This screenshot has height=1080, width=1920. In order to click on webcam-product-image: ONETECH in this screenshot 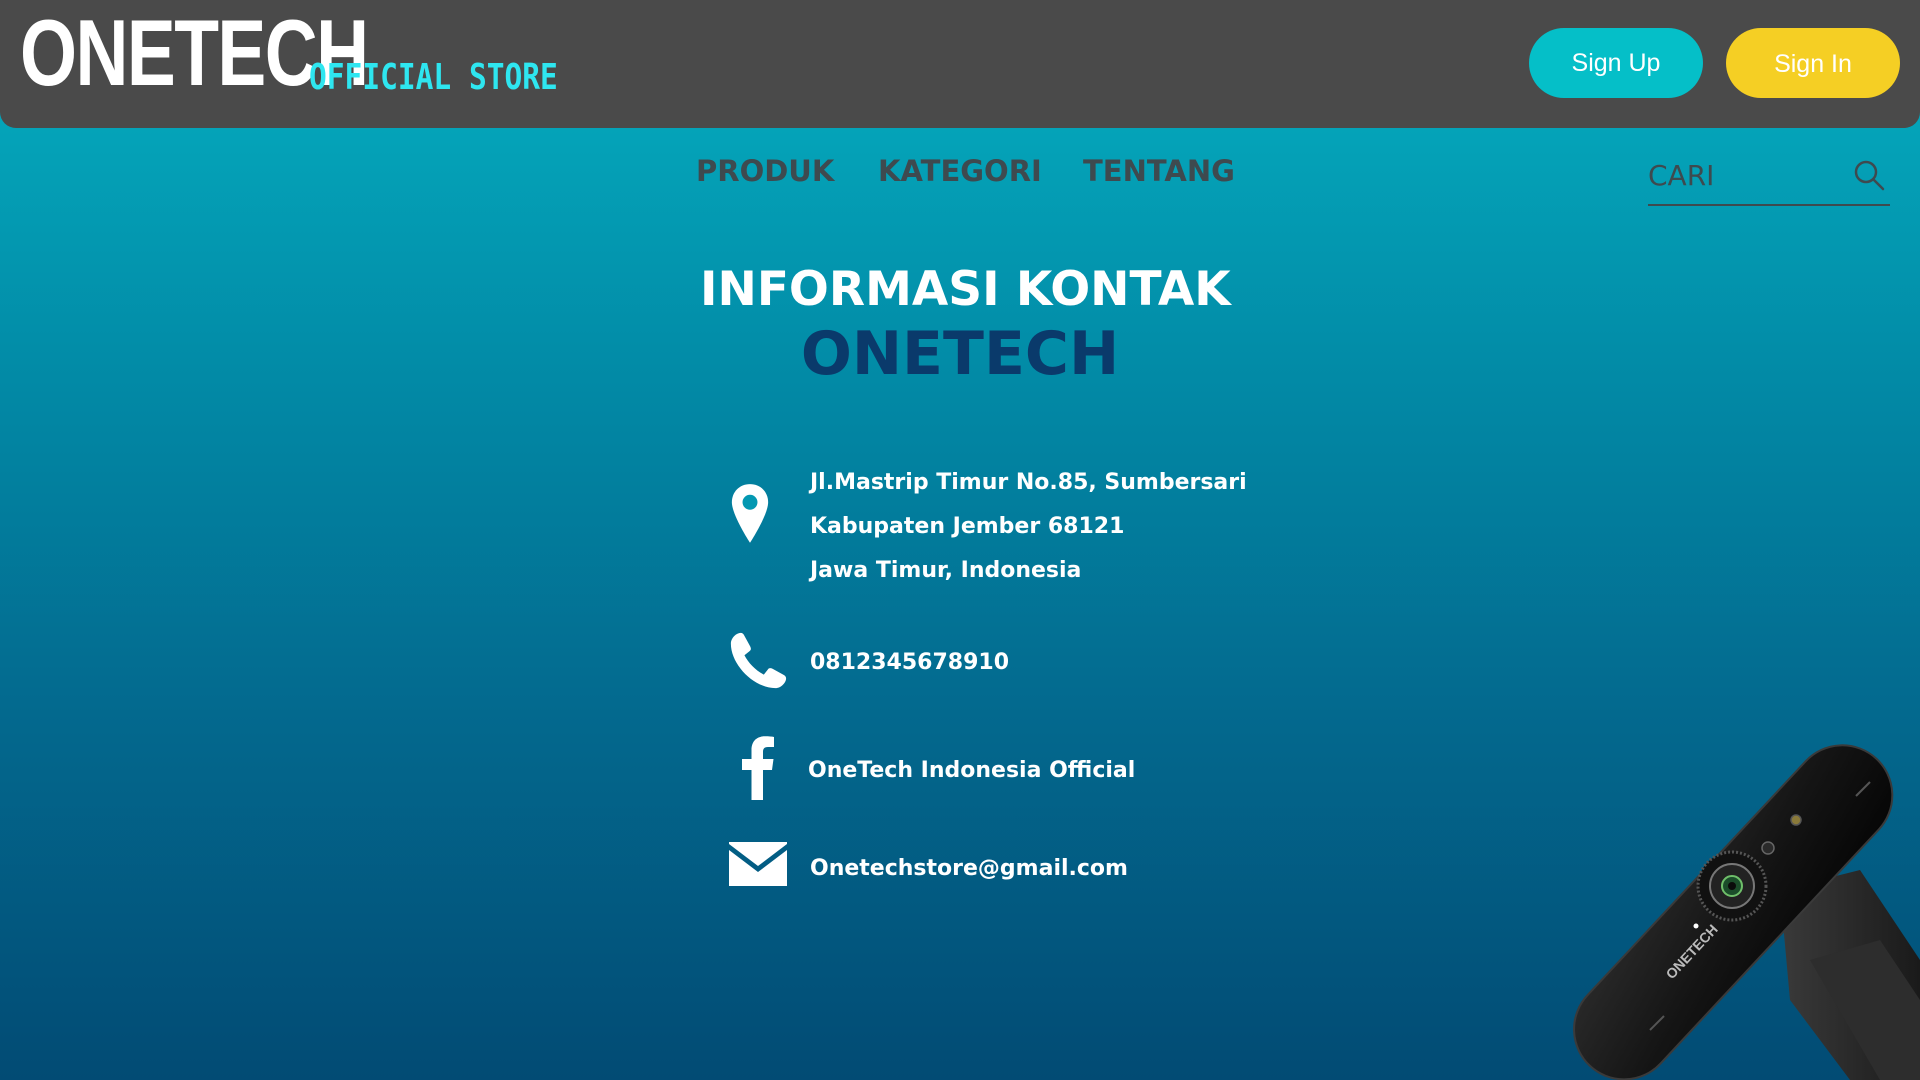, I will do `click(1746, 912)`.